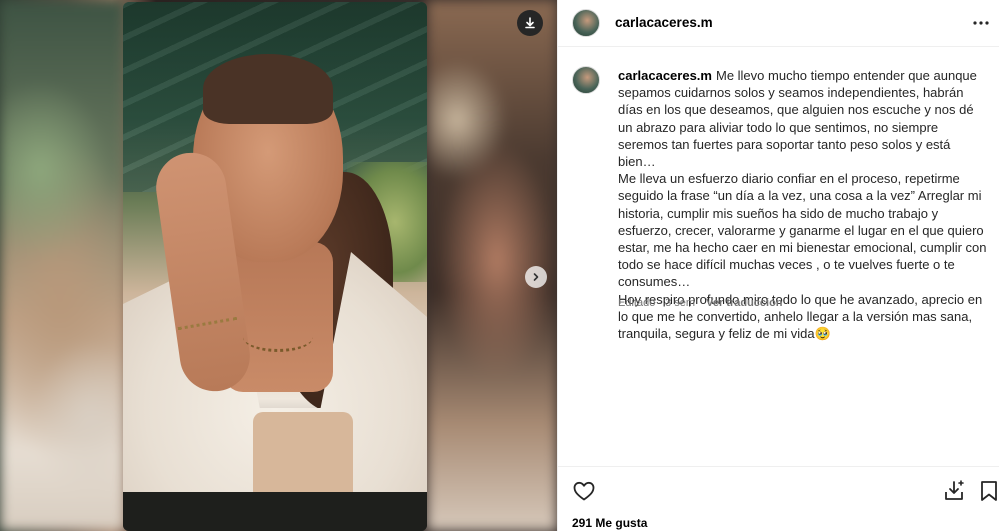 The width and height of the screenshot is (999, 531). What do you see at coordinates (665, 75) in the screenshot?
I see `caption-username: carlacaceres.m` at bounding box center [665, 75].